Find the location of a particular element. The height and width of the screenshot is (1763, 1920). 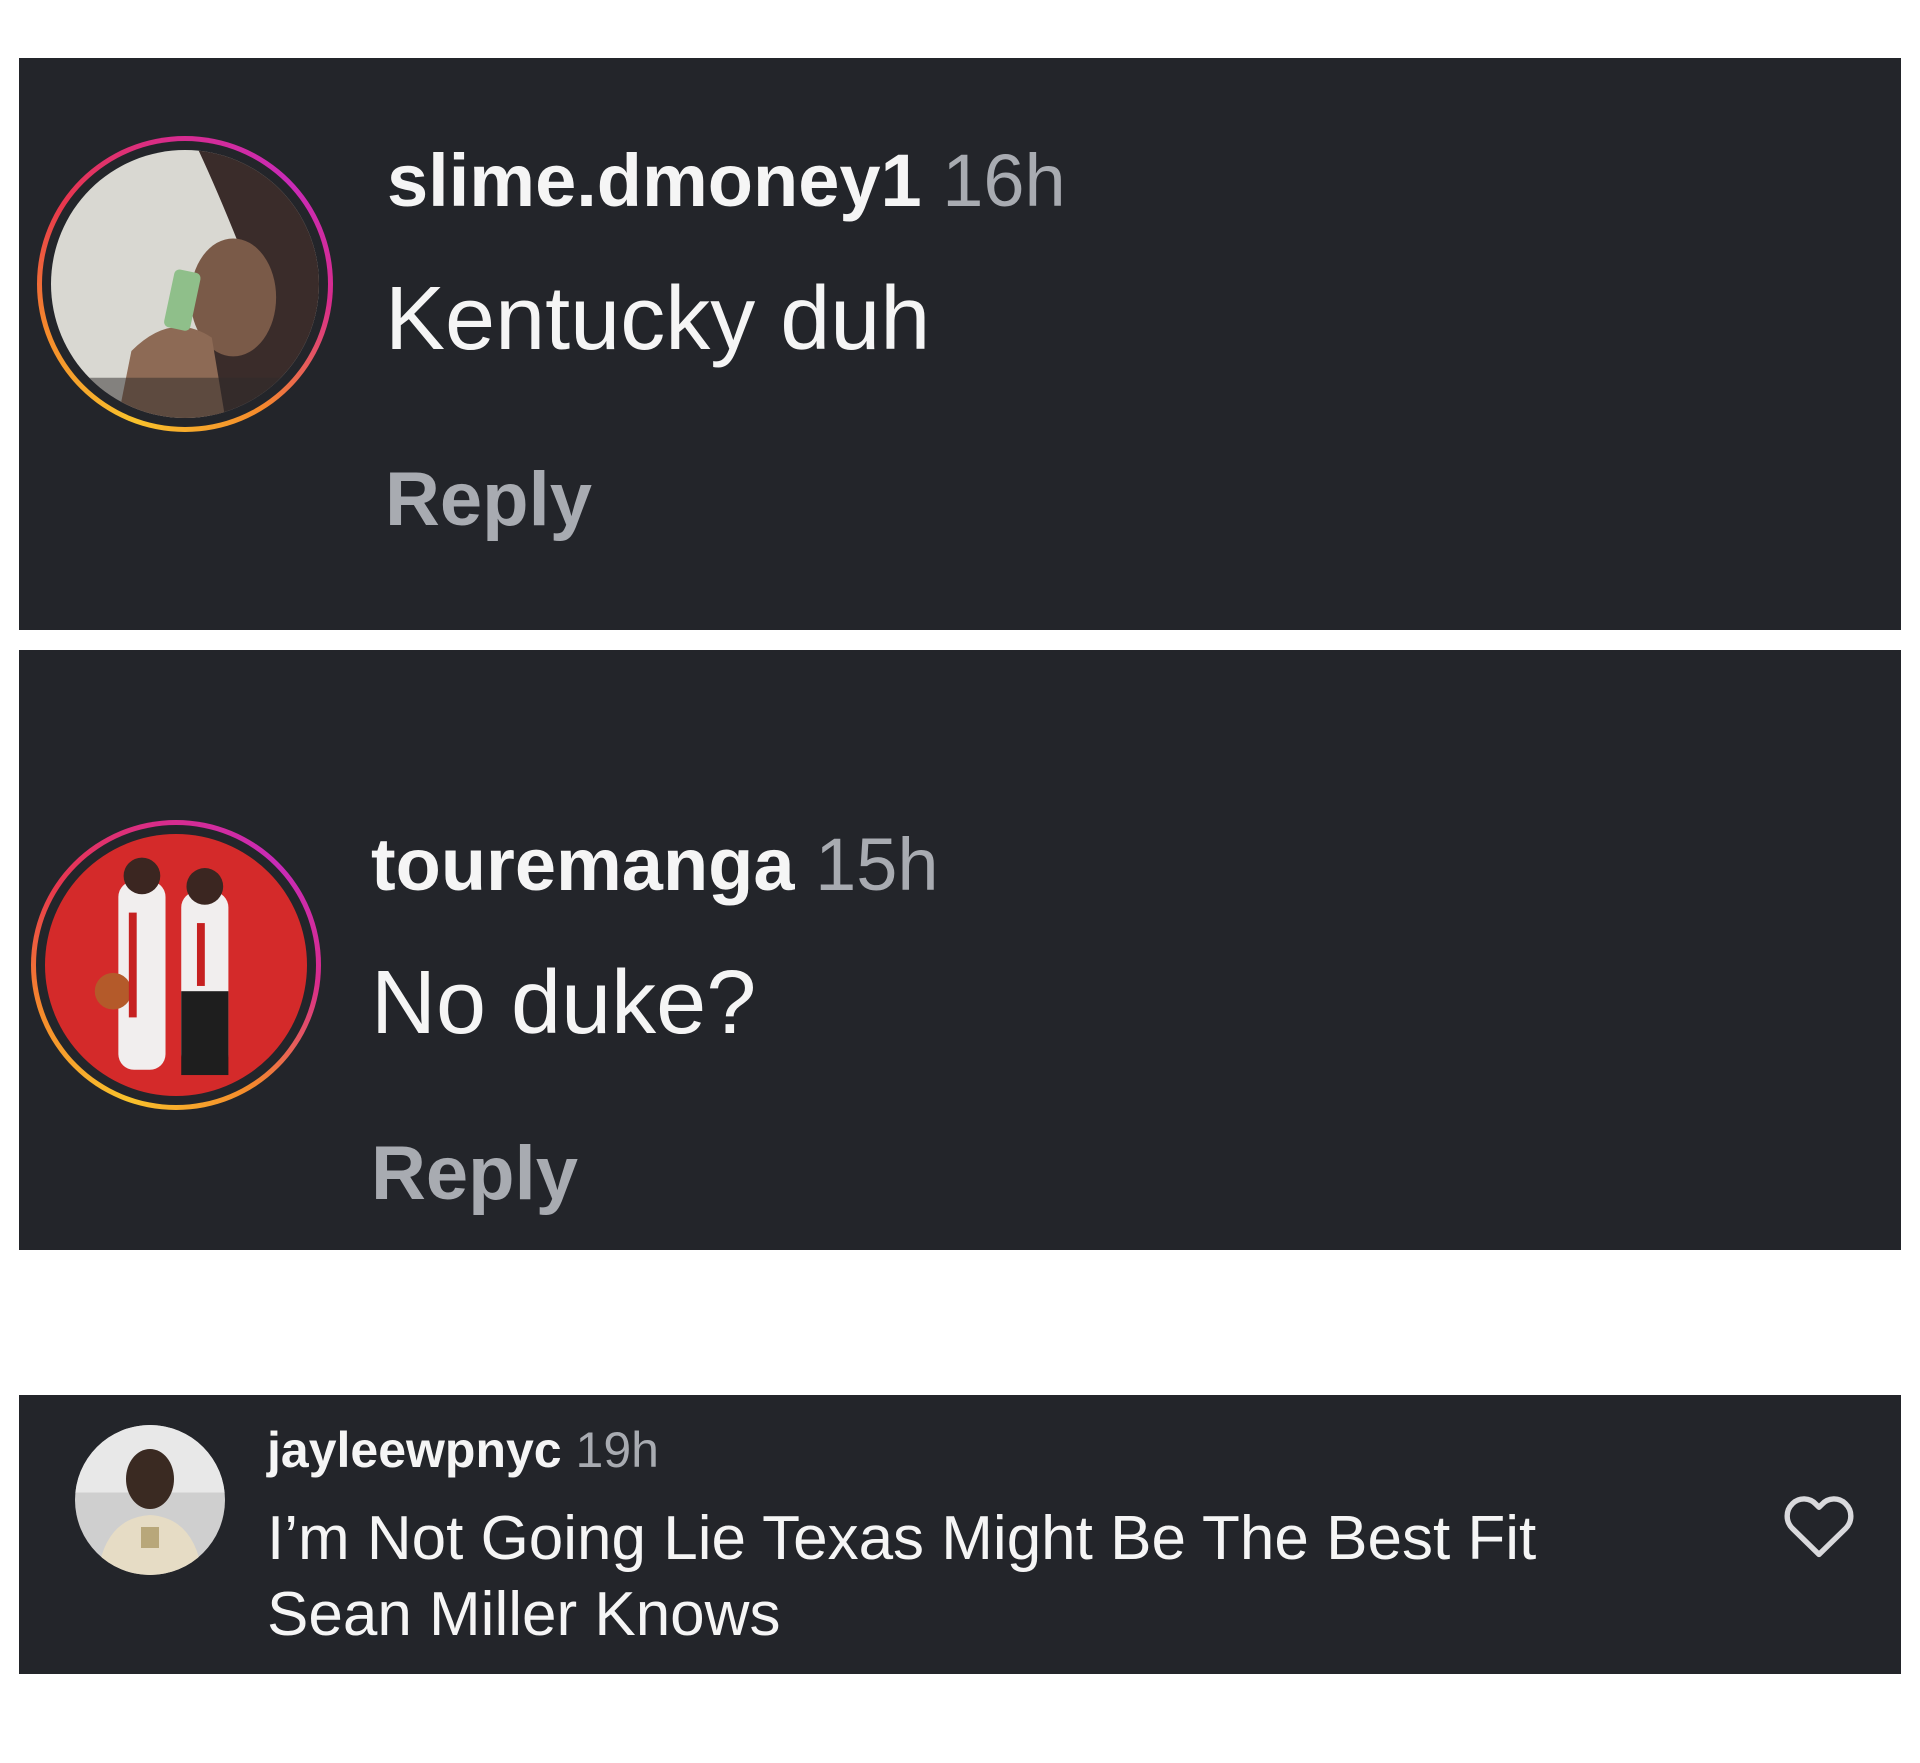

comment-header: touremanga 15h is located at coordinates (655, 864).